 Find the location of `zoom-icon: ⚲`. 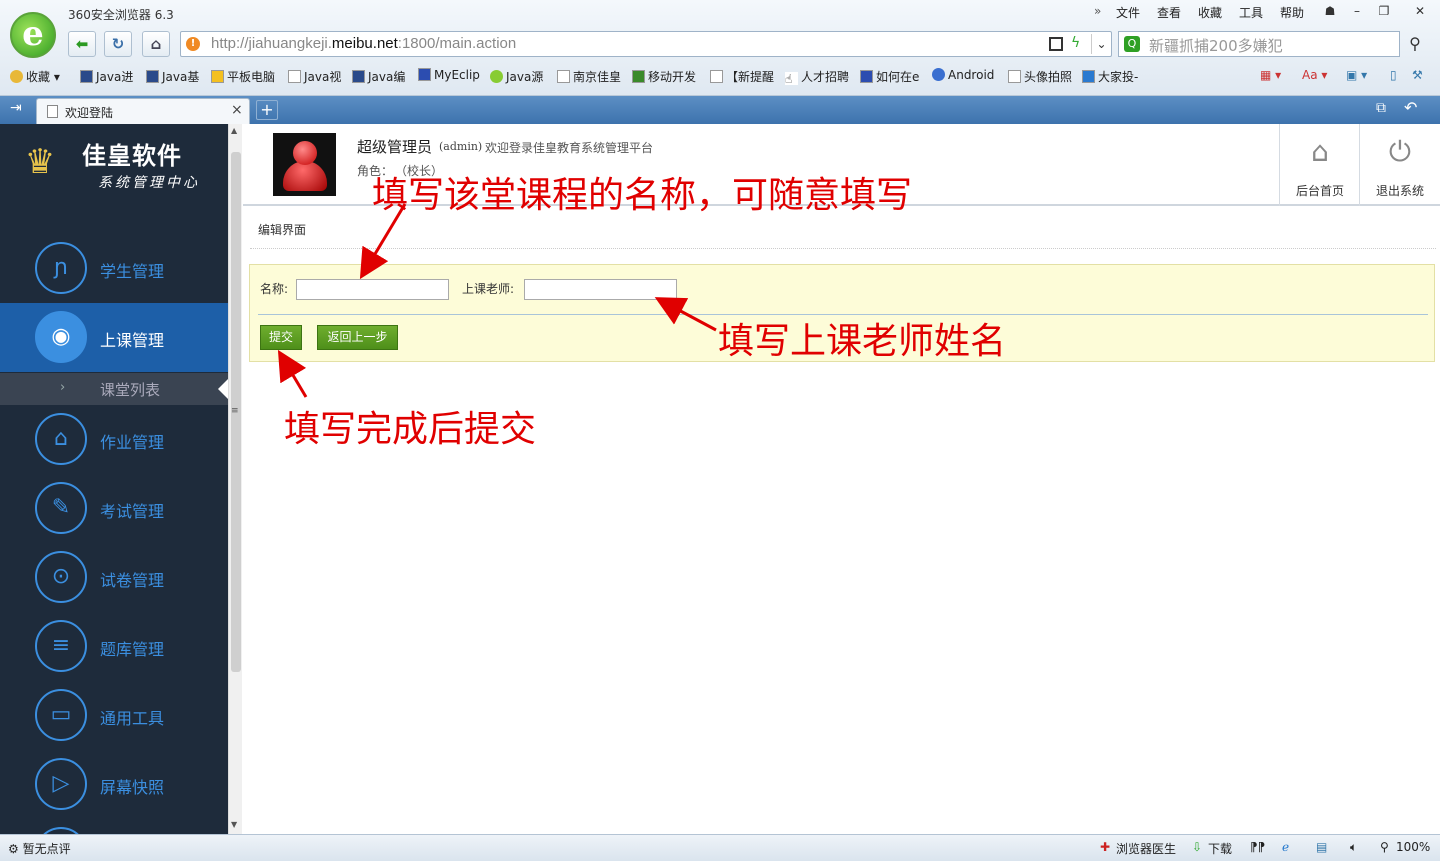

zoom-icon: ⚲ is located at coordinates (1384, 847).